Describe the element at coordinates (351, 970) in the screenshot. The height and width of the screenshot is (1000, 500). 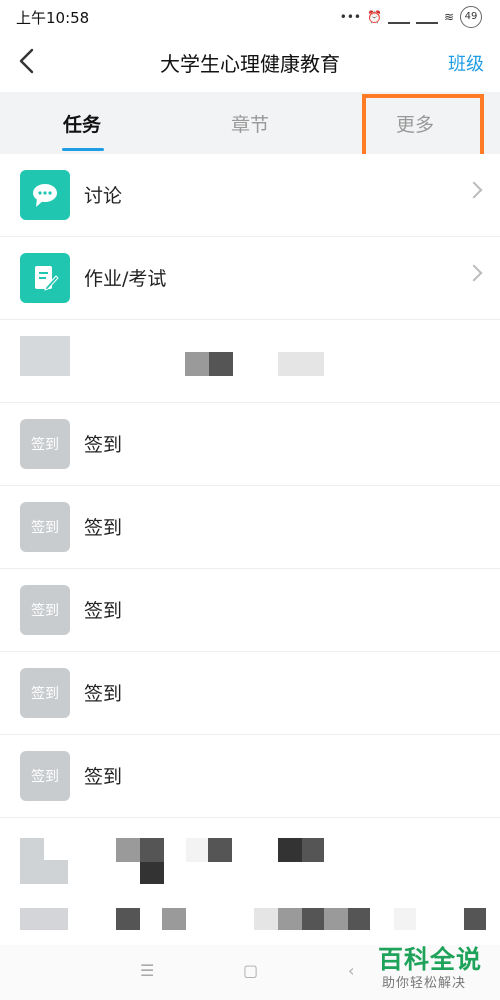
I see `back-triangle-icon: ‹` at that location.